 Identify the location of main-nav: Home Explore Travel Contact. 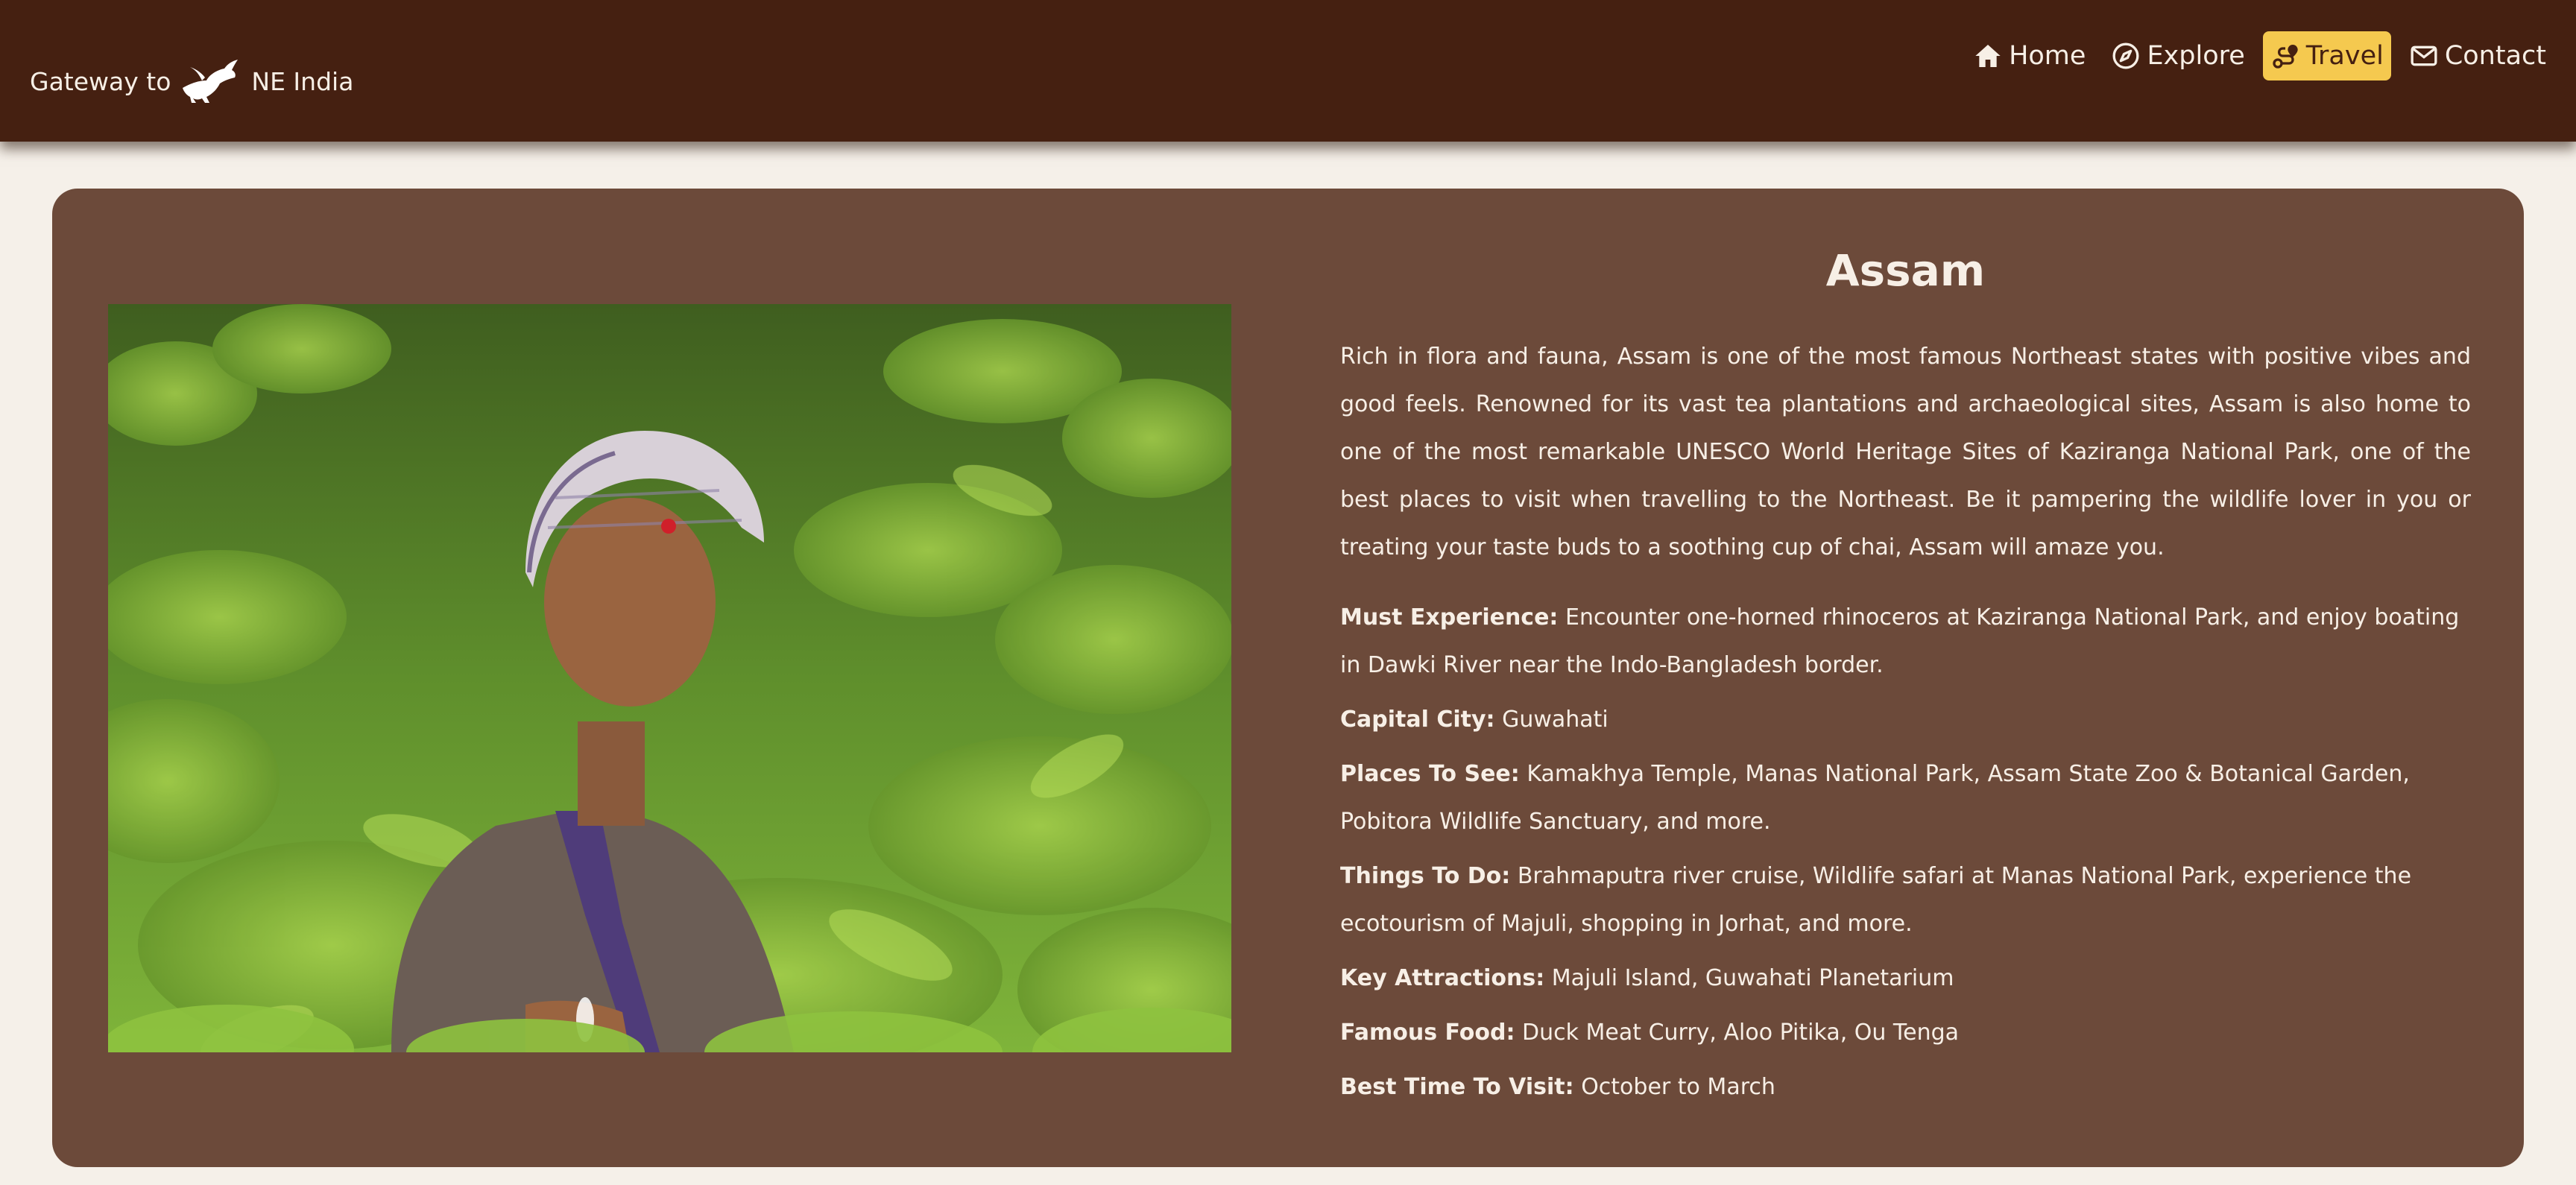
(2254, 56).